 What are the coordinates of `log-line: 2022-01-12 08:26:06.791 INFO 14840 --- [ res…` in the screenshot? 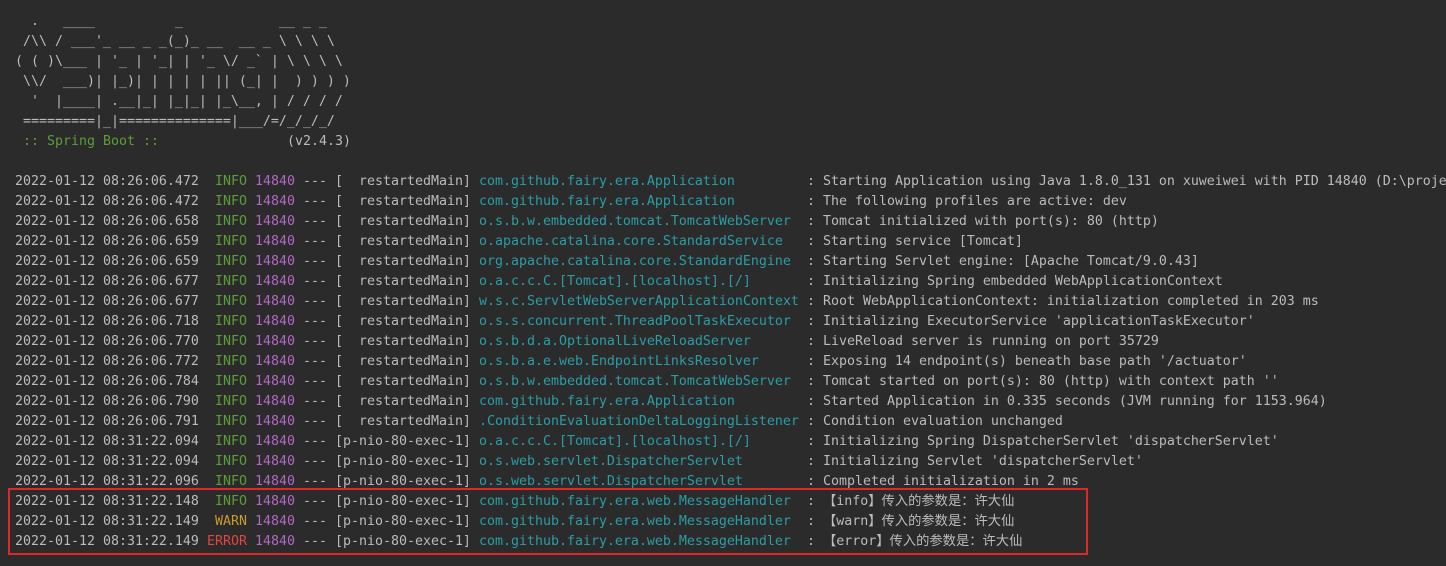 It's located at (730, 422).